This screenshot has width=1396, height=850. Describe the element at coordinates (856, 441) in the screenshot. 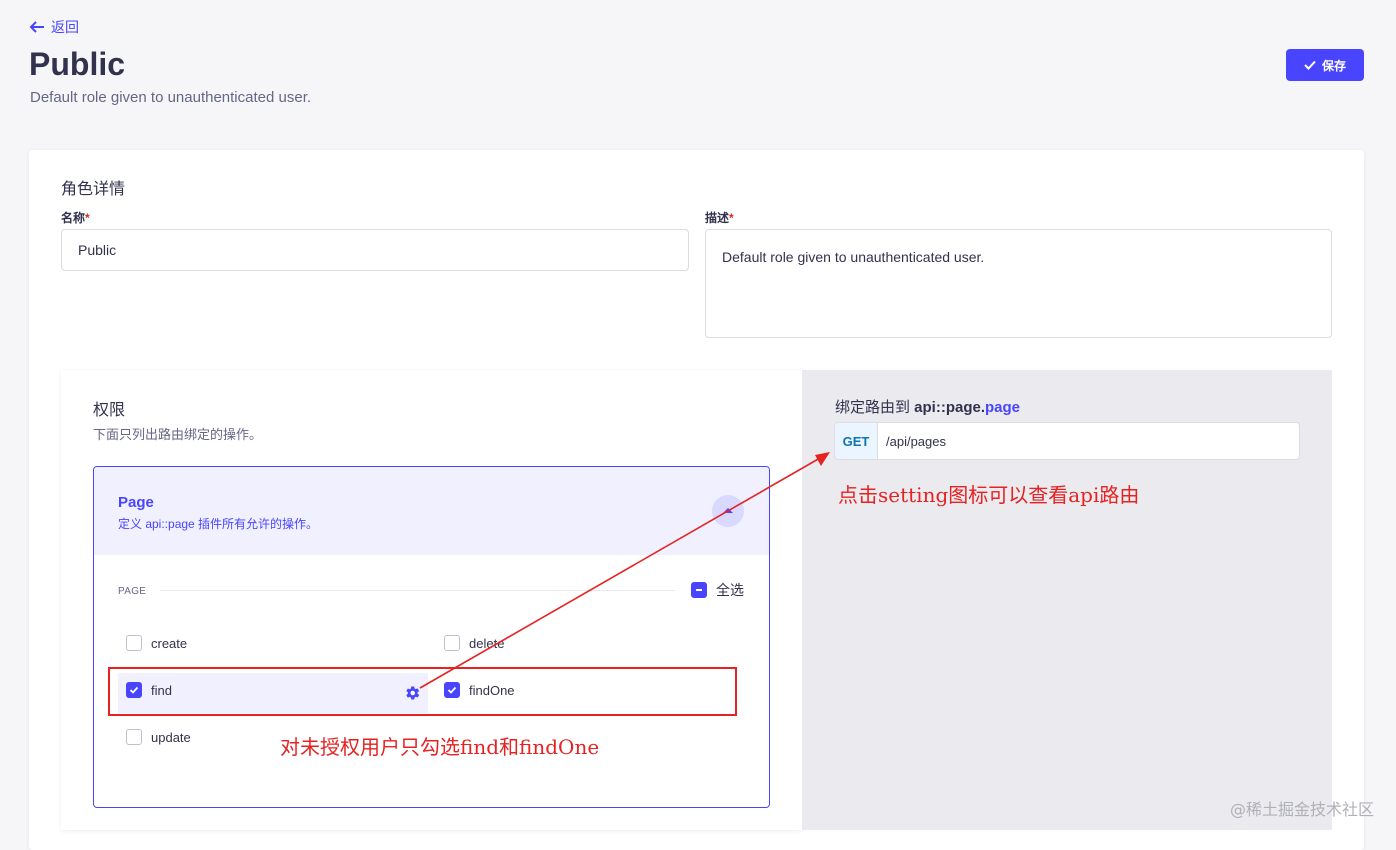

I see `http-method-badge: GET` at that location.